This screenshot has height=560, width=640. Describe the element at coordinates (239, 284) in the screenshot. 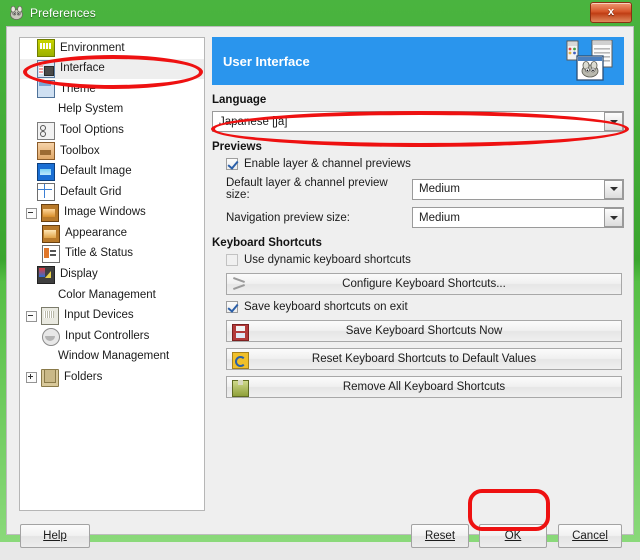

I see `configure-shortcuts-icon` at that location.